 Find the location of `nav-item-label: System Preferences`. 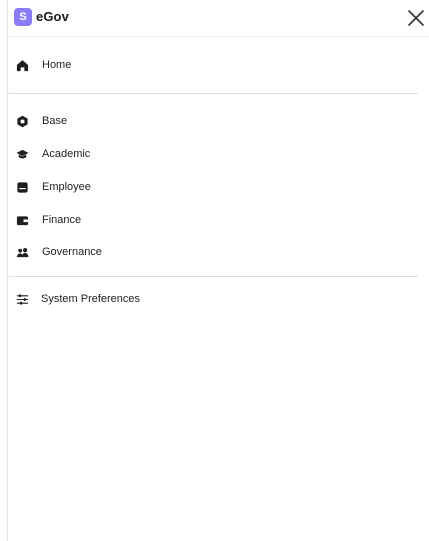

nav-item-label: System Preferences is located at coordinates (91, 299).